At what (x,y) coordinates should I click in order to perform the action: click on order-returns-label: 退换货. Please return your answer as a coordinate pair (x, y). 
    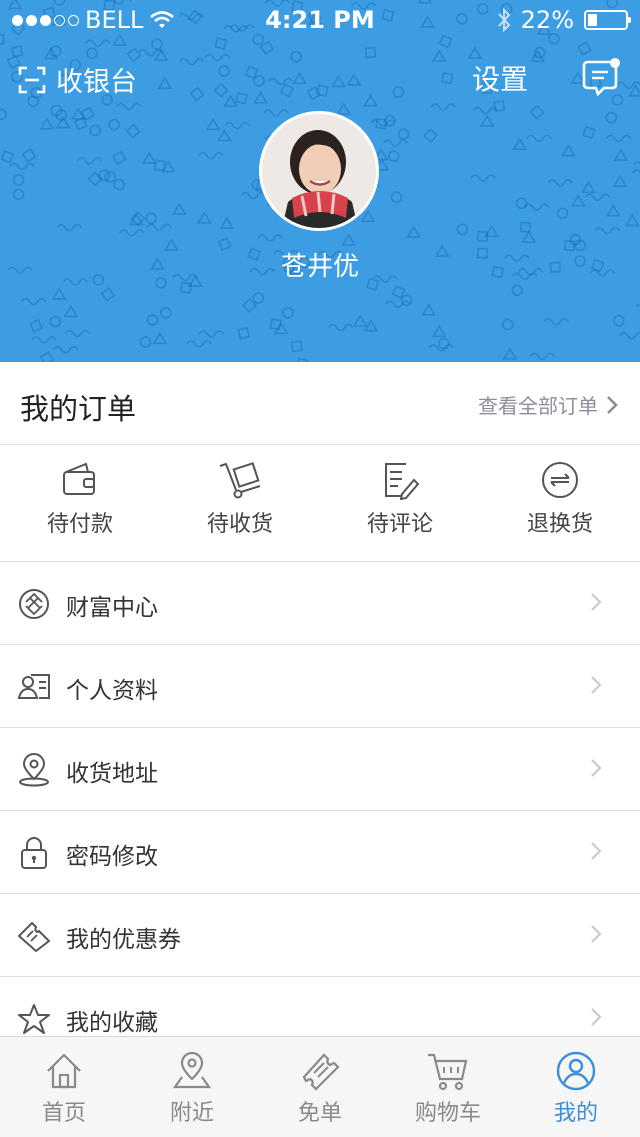
    Looking at the image, I should click on (559, 524).